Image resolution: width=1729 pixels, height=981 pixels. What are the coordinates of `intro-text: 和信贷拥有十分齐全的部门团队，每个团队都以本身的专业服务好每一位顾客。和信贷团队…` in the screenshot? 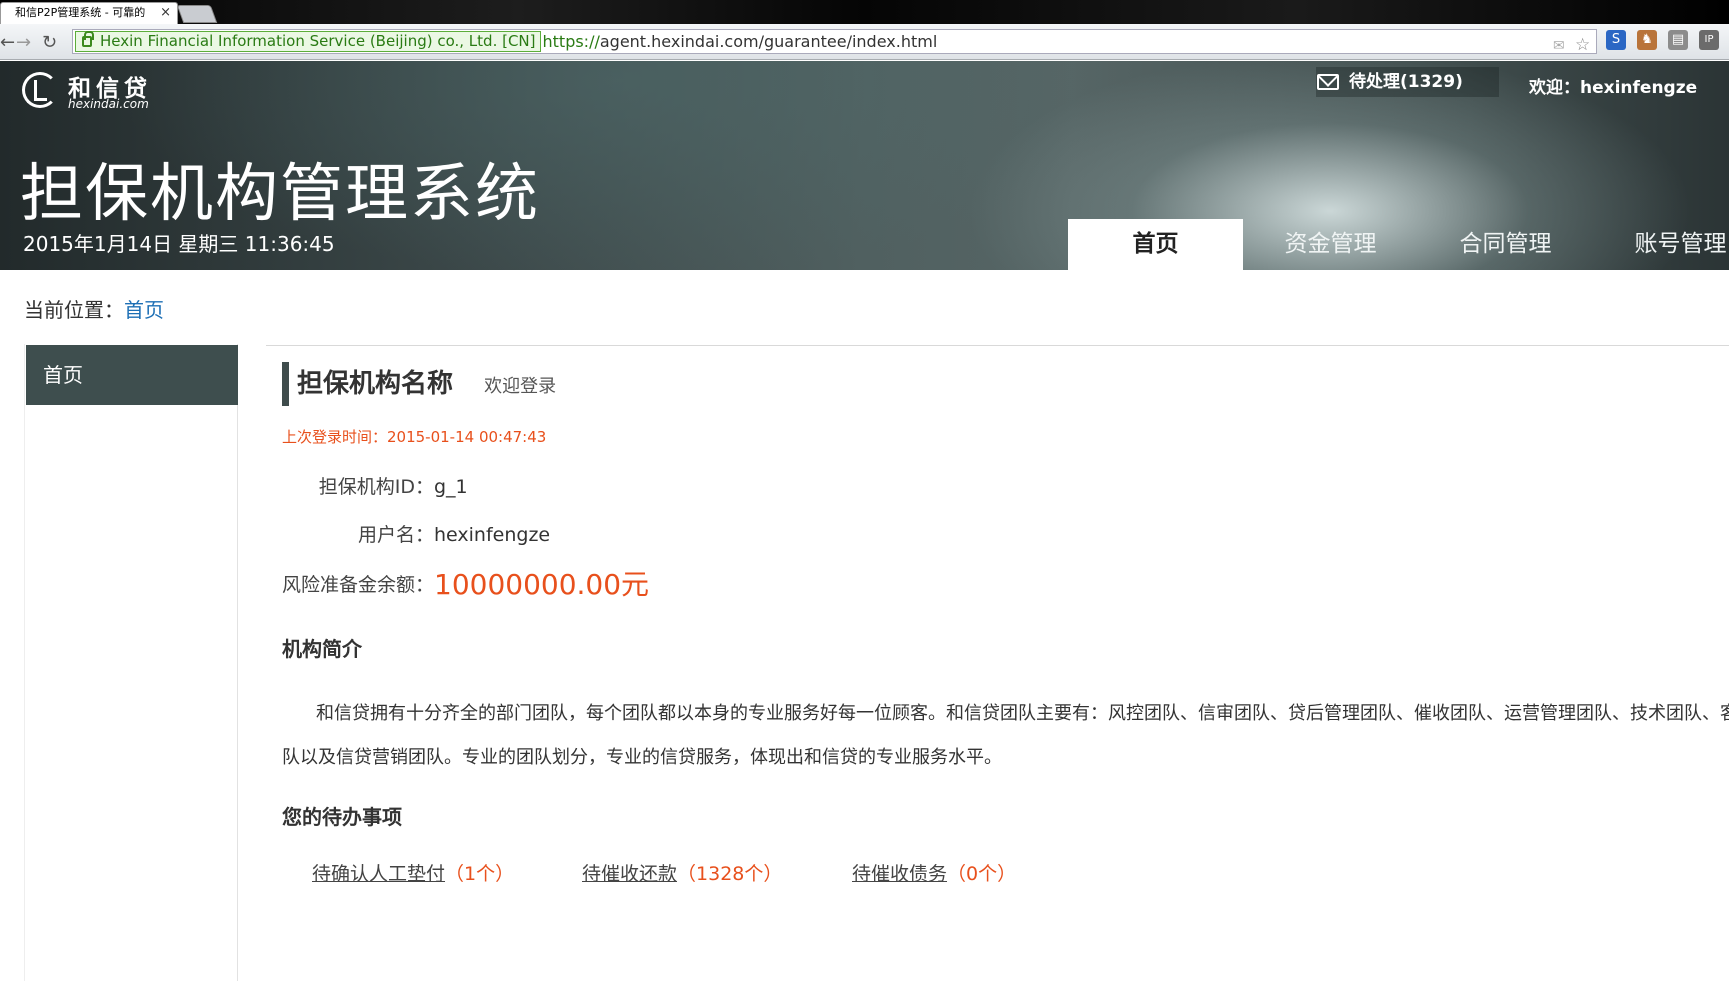 It's located at (1005, 736).